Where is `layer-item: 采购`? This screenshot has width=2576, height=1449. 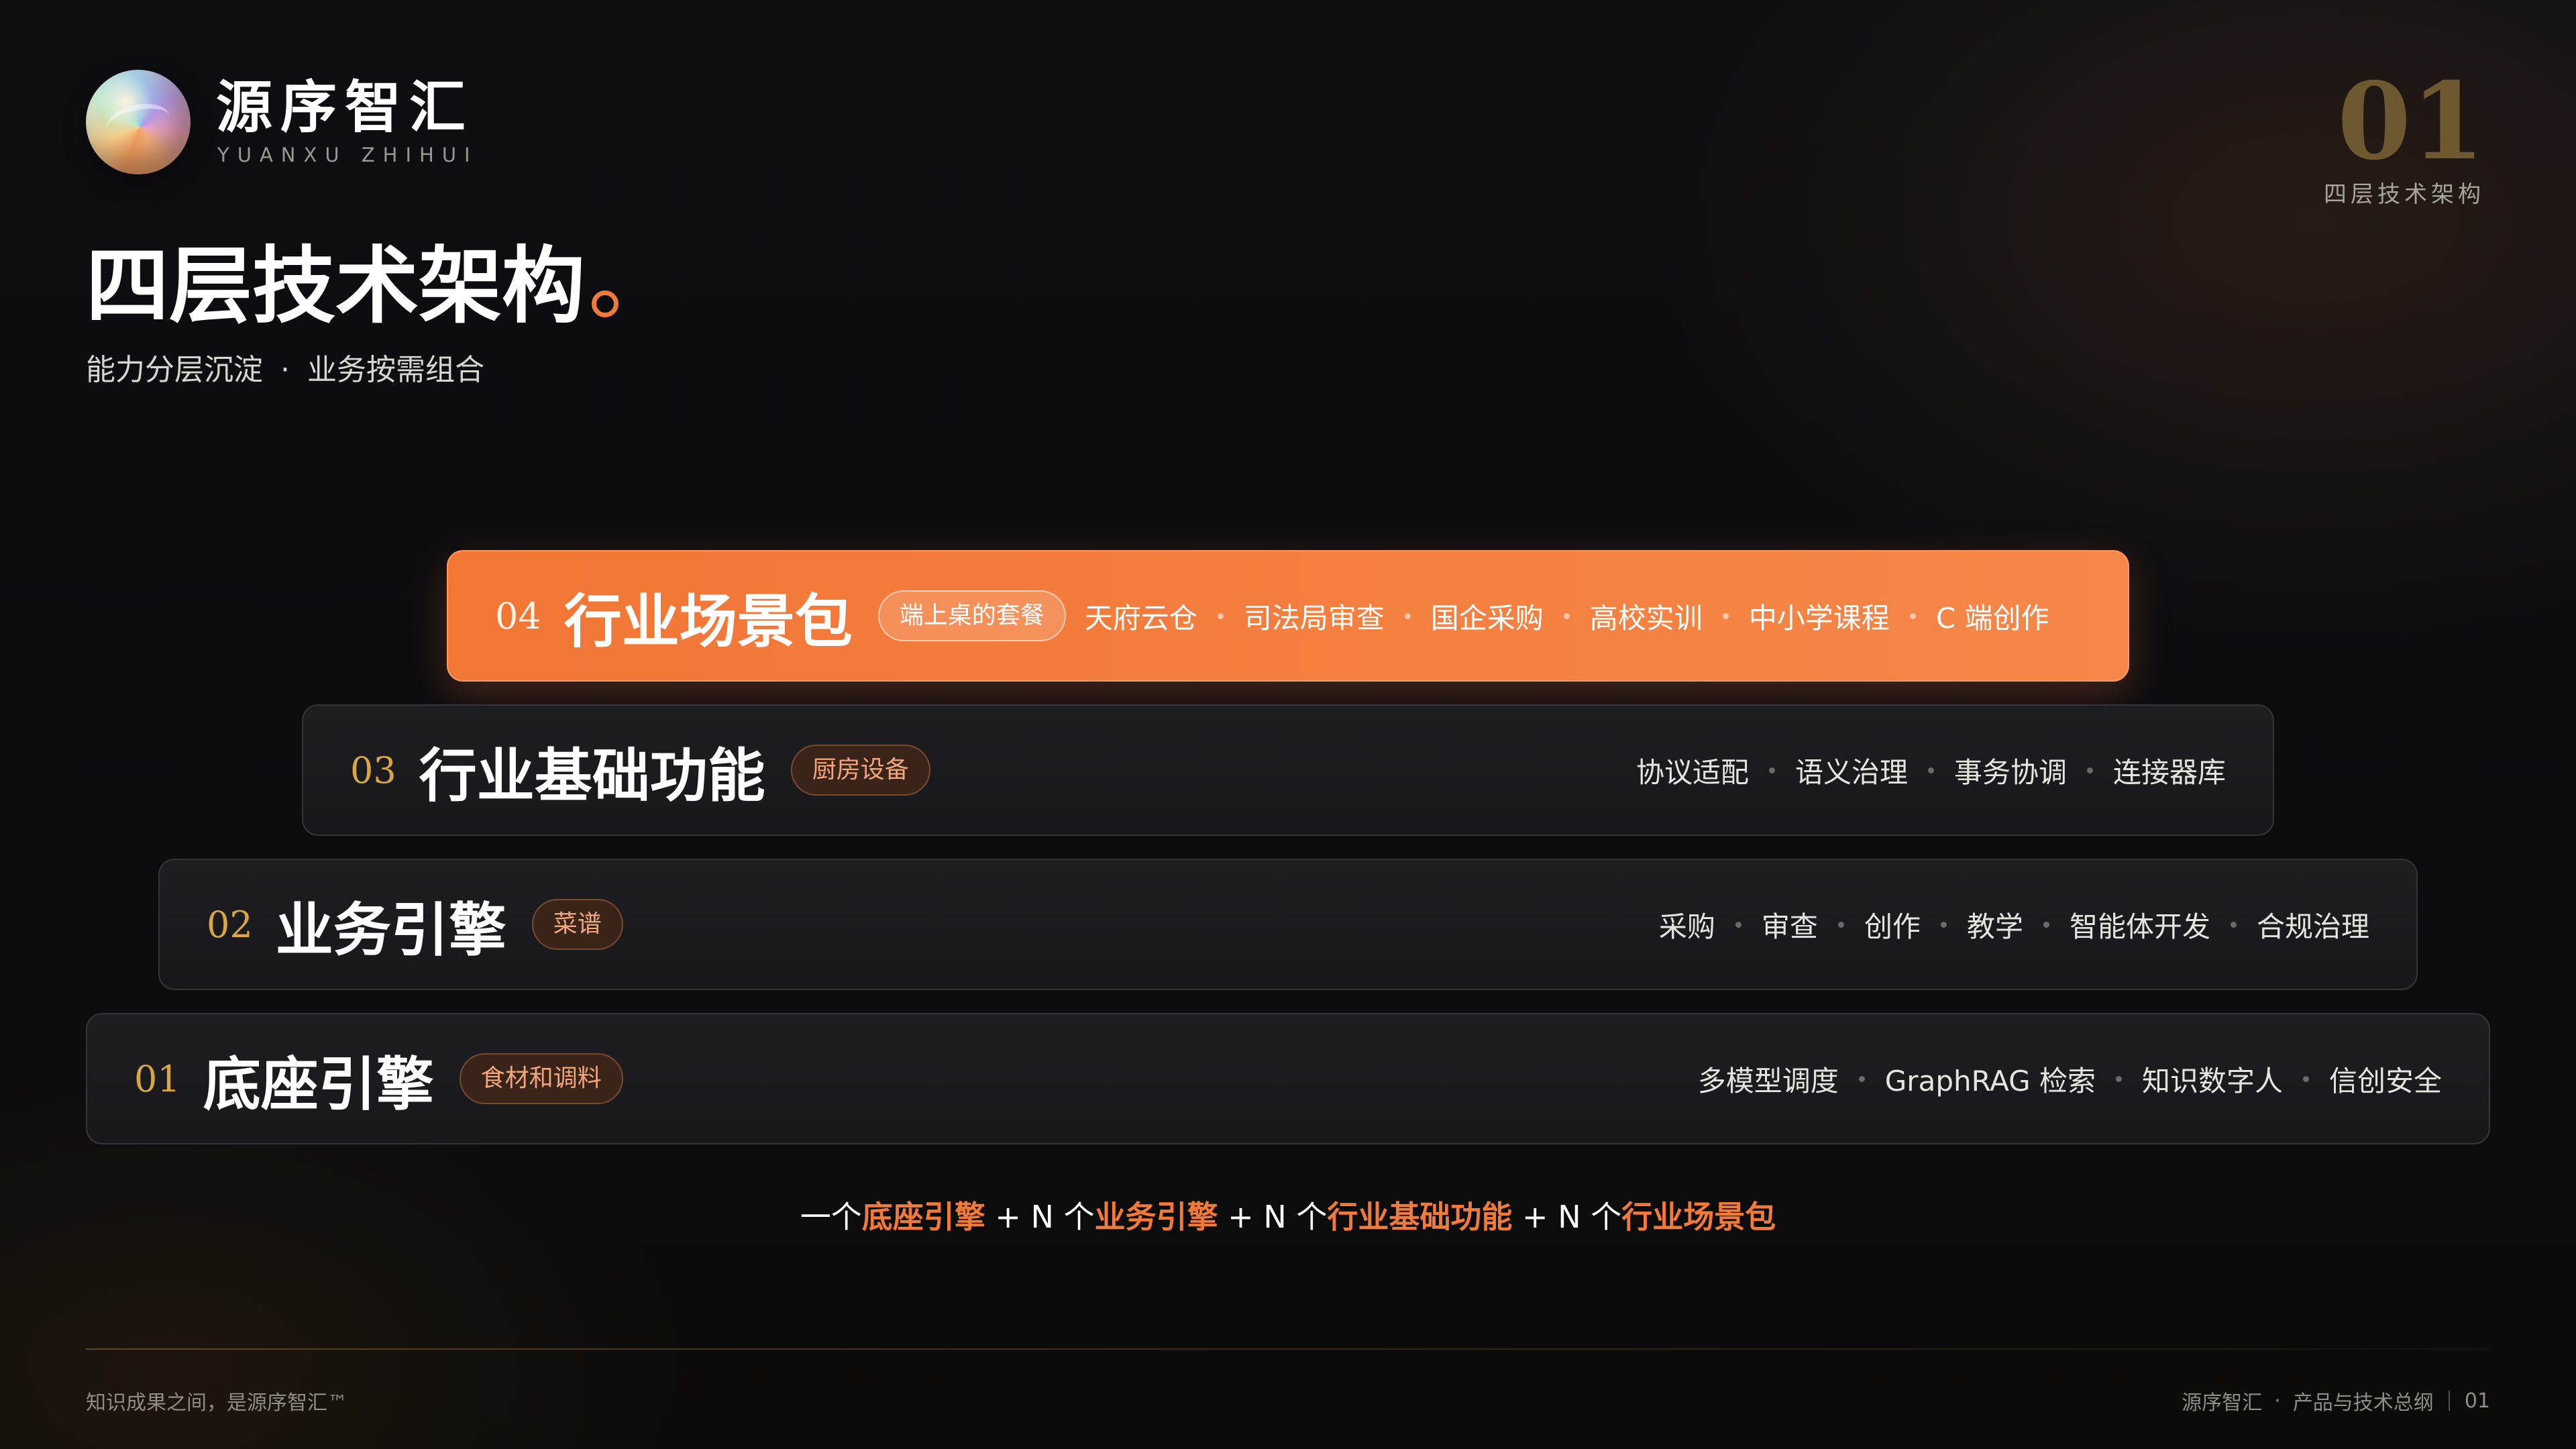 layer-item: 采购 is located at coordinates (1686, 926).